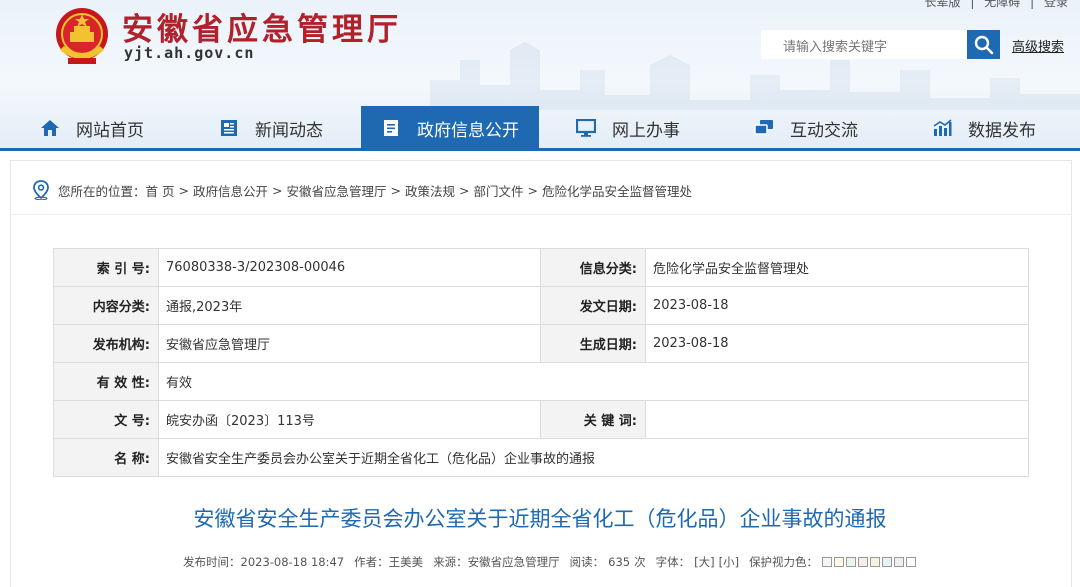 The height and width of the screenshot is (587, 1080). I want to click on nav-item-online-service: 网上办事, so click(628, 128).